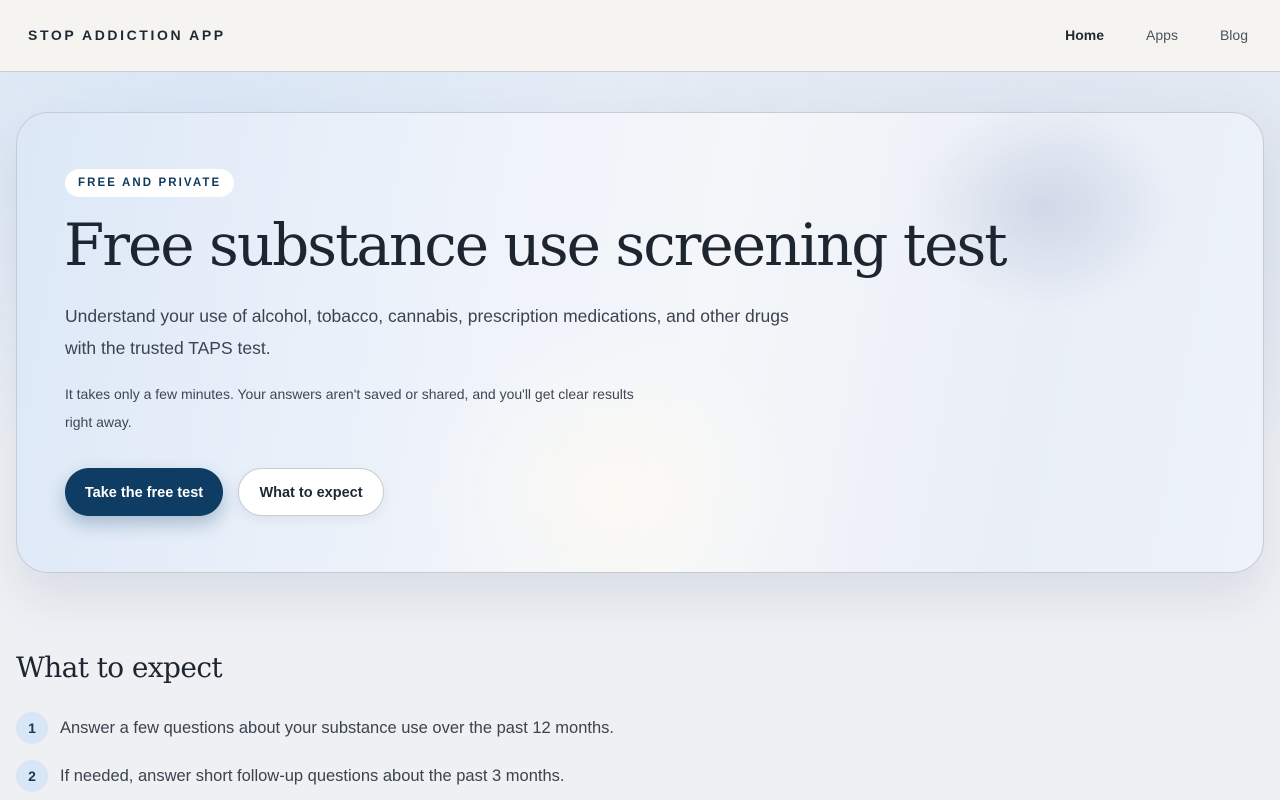 Image resolution: width=1280 pixels, height=800 pixels. What do you see at coordinates (1135, 35) in the screenshot?
I see `main-nav: Home Apps Blog` at bounding box center [1135, 35].